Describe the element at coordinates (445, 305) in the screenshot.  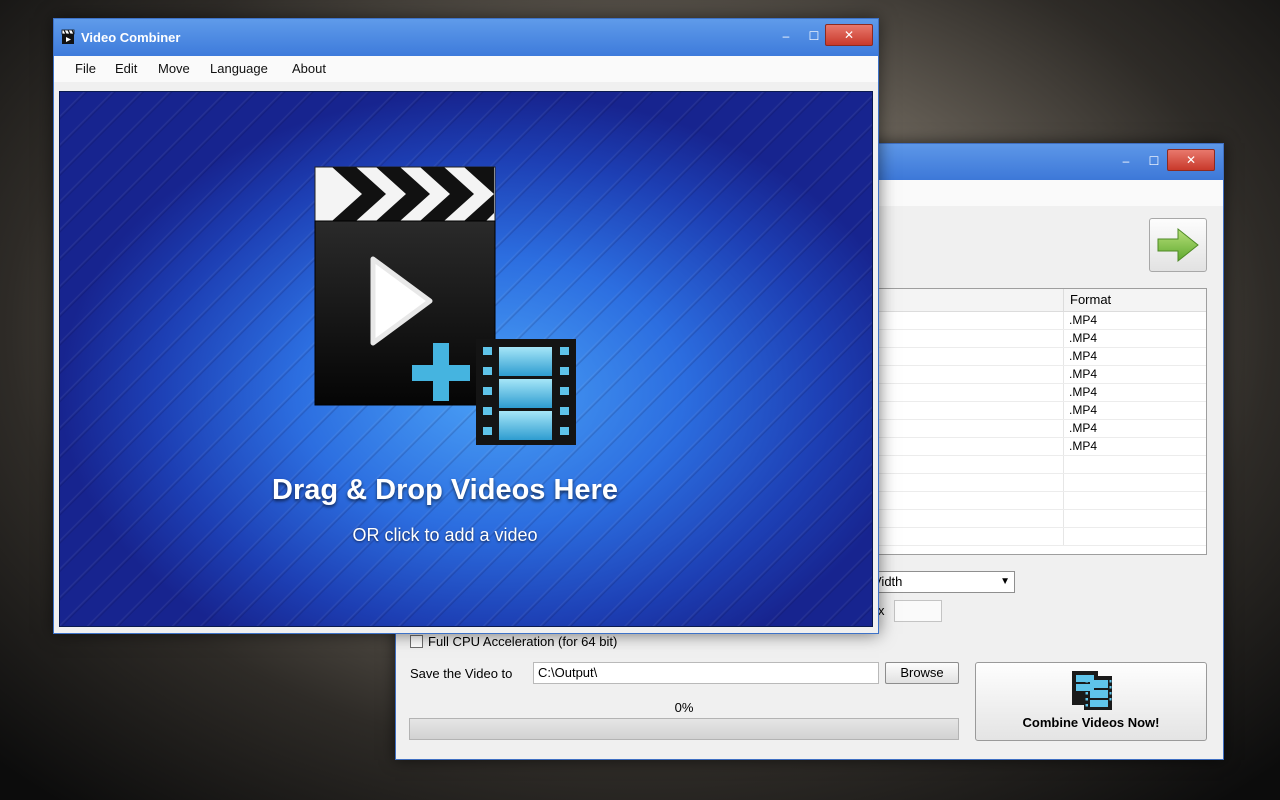
I see `clapperboard-add-video-icon` at that location.